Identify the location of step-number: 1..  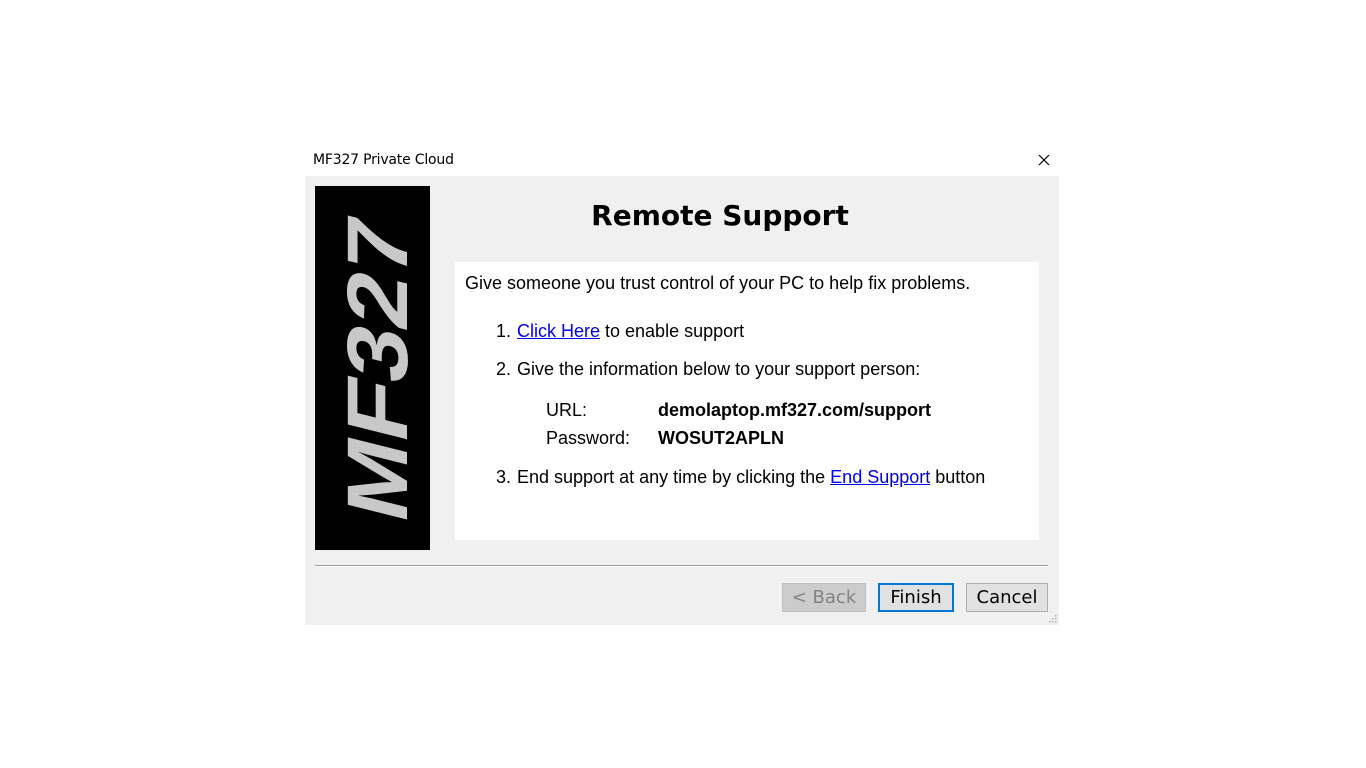
(504, 331).